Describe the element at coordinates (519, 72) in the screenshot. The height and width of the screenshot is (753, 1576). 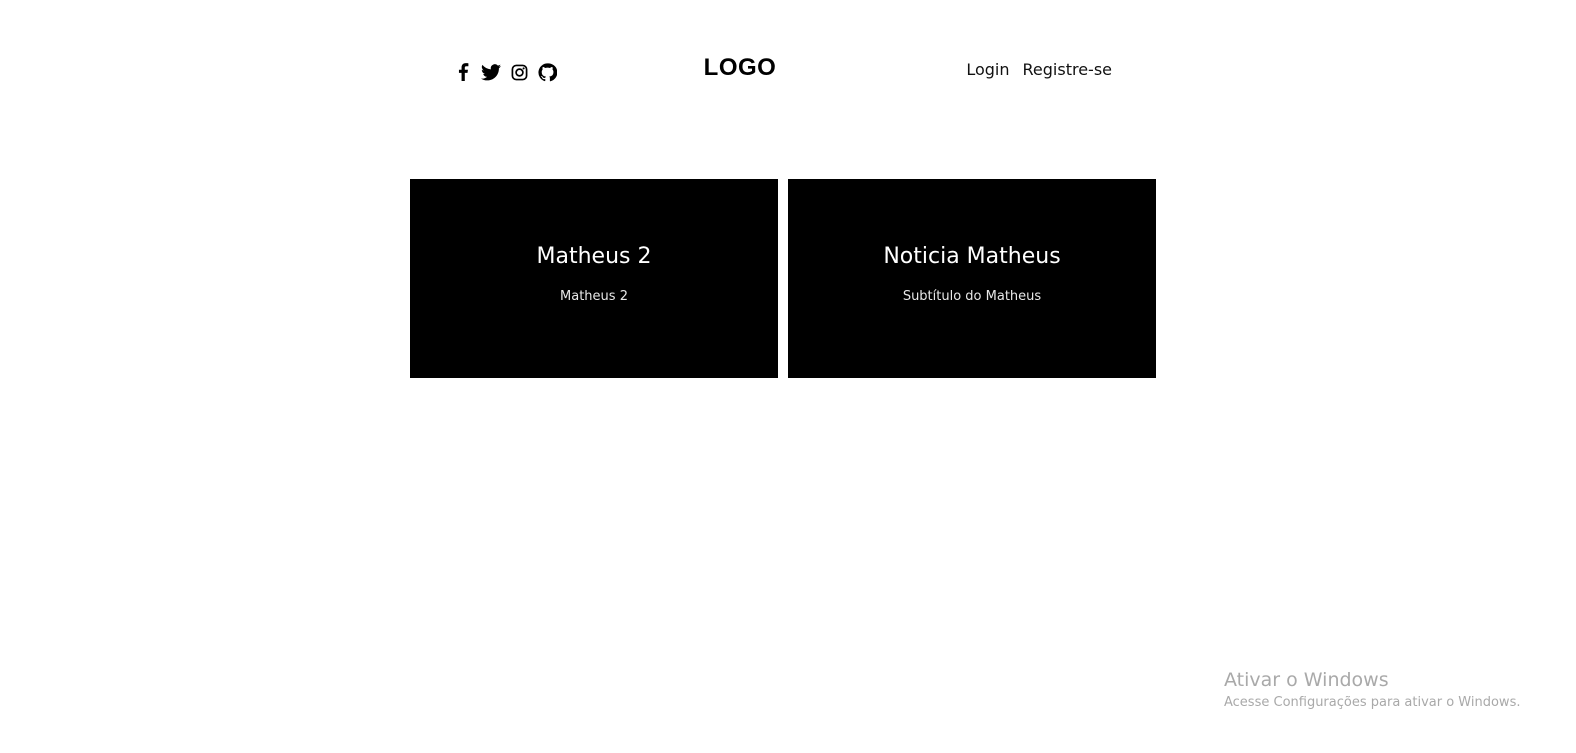
I see `instagram-icon` at that location.